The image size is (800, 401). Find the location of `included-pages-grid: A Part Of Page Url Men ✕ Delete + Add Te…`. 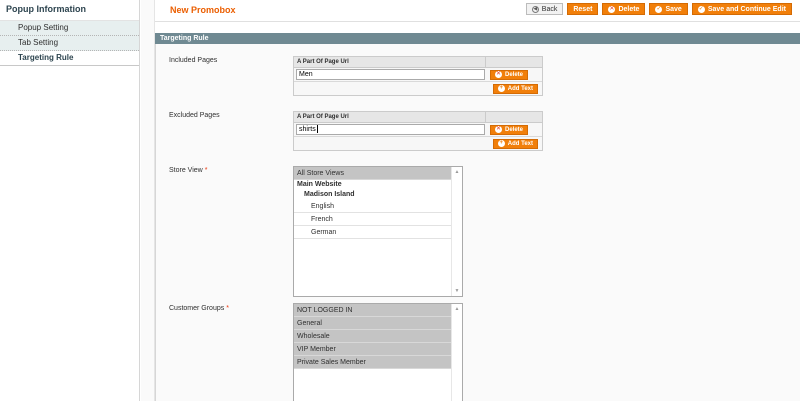

included-pages-grid: A Part Of Page Url Men ✕ Delete + Add Te… is located at coordinates (418, 76).